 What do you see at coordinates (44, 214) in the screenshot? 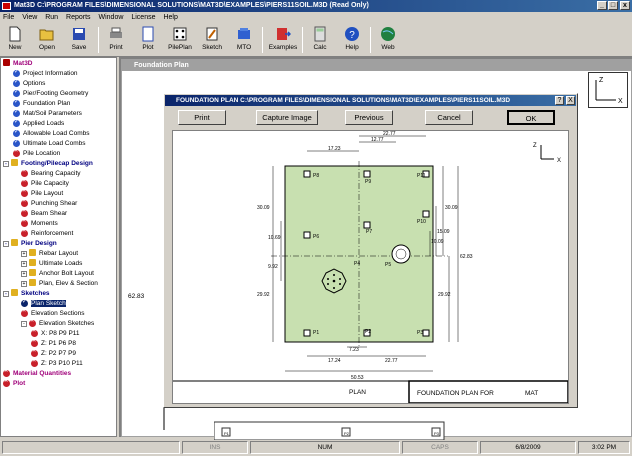
I see `tree-item: Beam Shear` at bounding box center [44, 214].